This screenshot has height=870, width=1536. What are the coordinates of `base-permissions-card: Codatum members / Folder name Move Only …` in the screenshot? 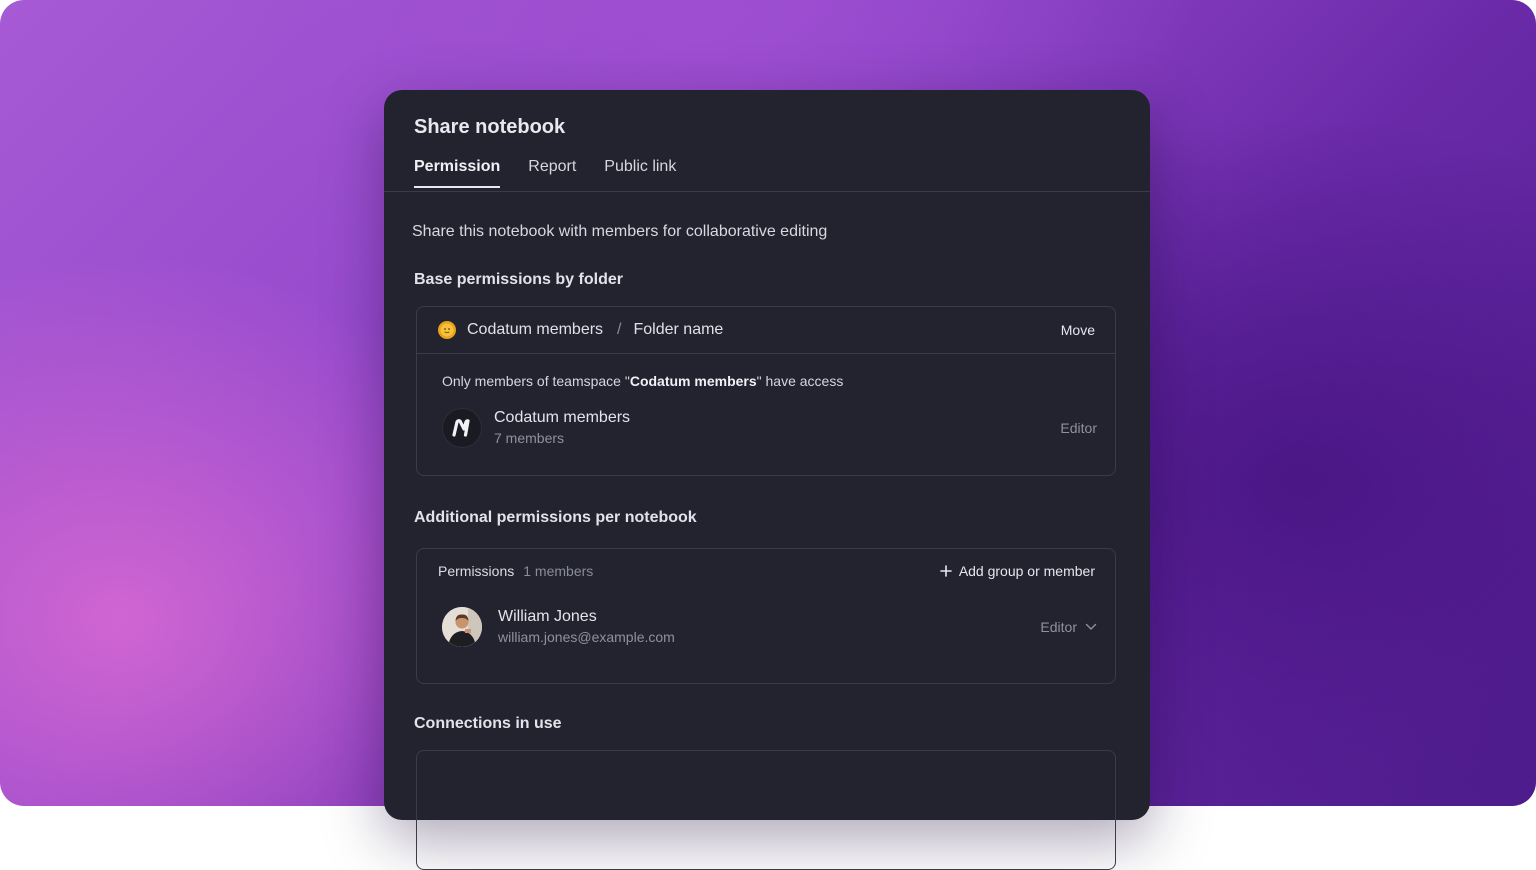 It's located at (766, 391).